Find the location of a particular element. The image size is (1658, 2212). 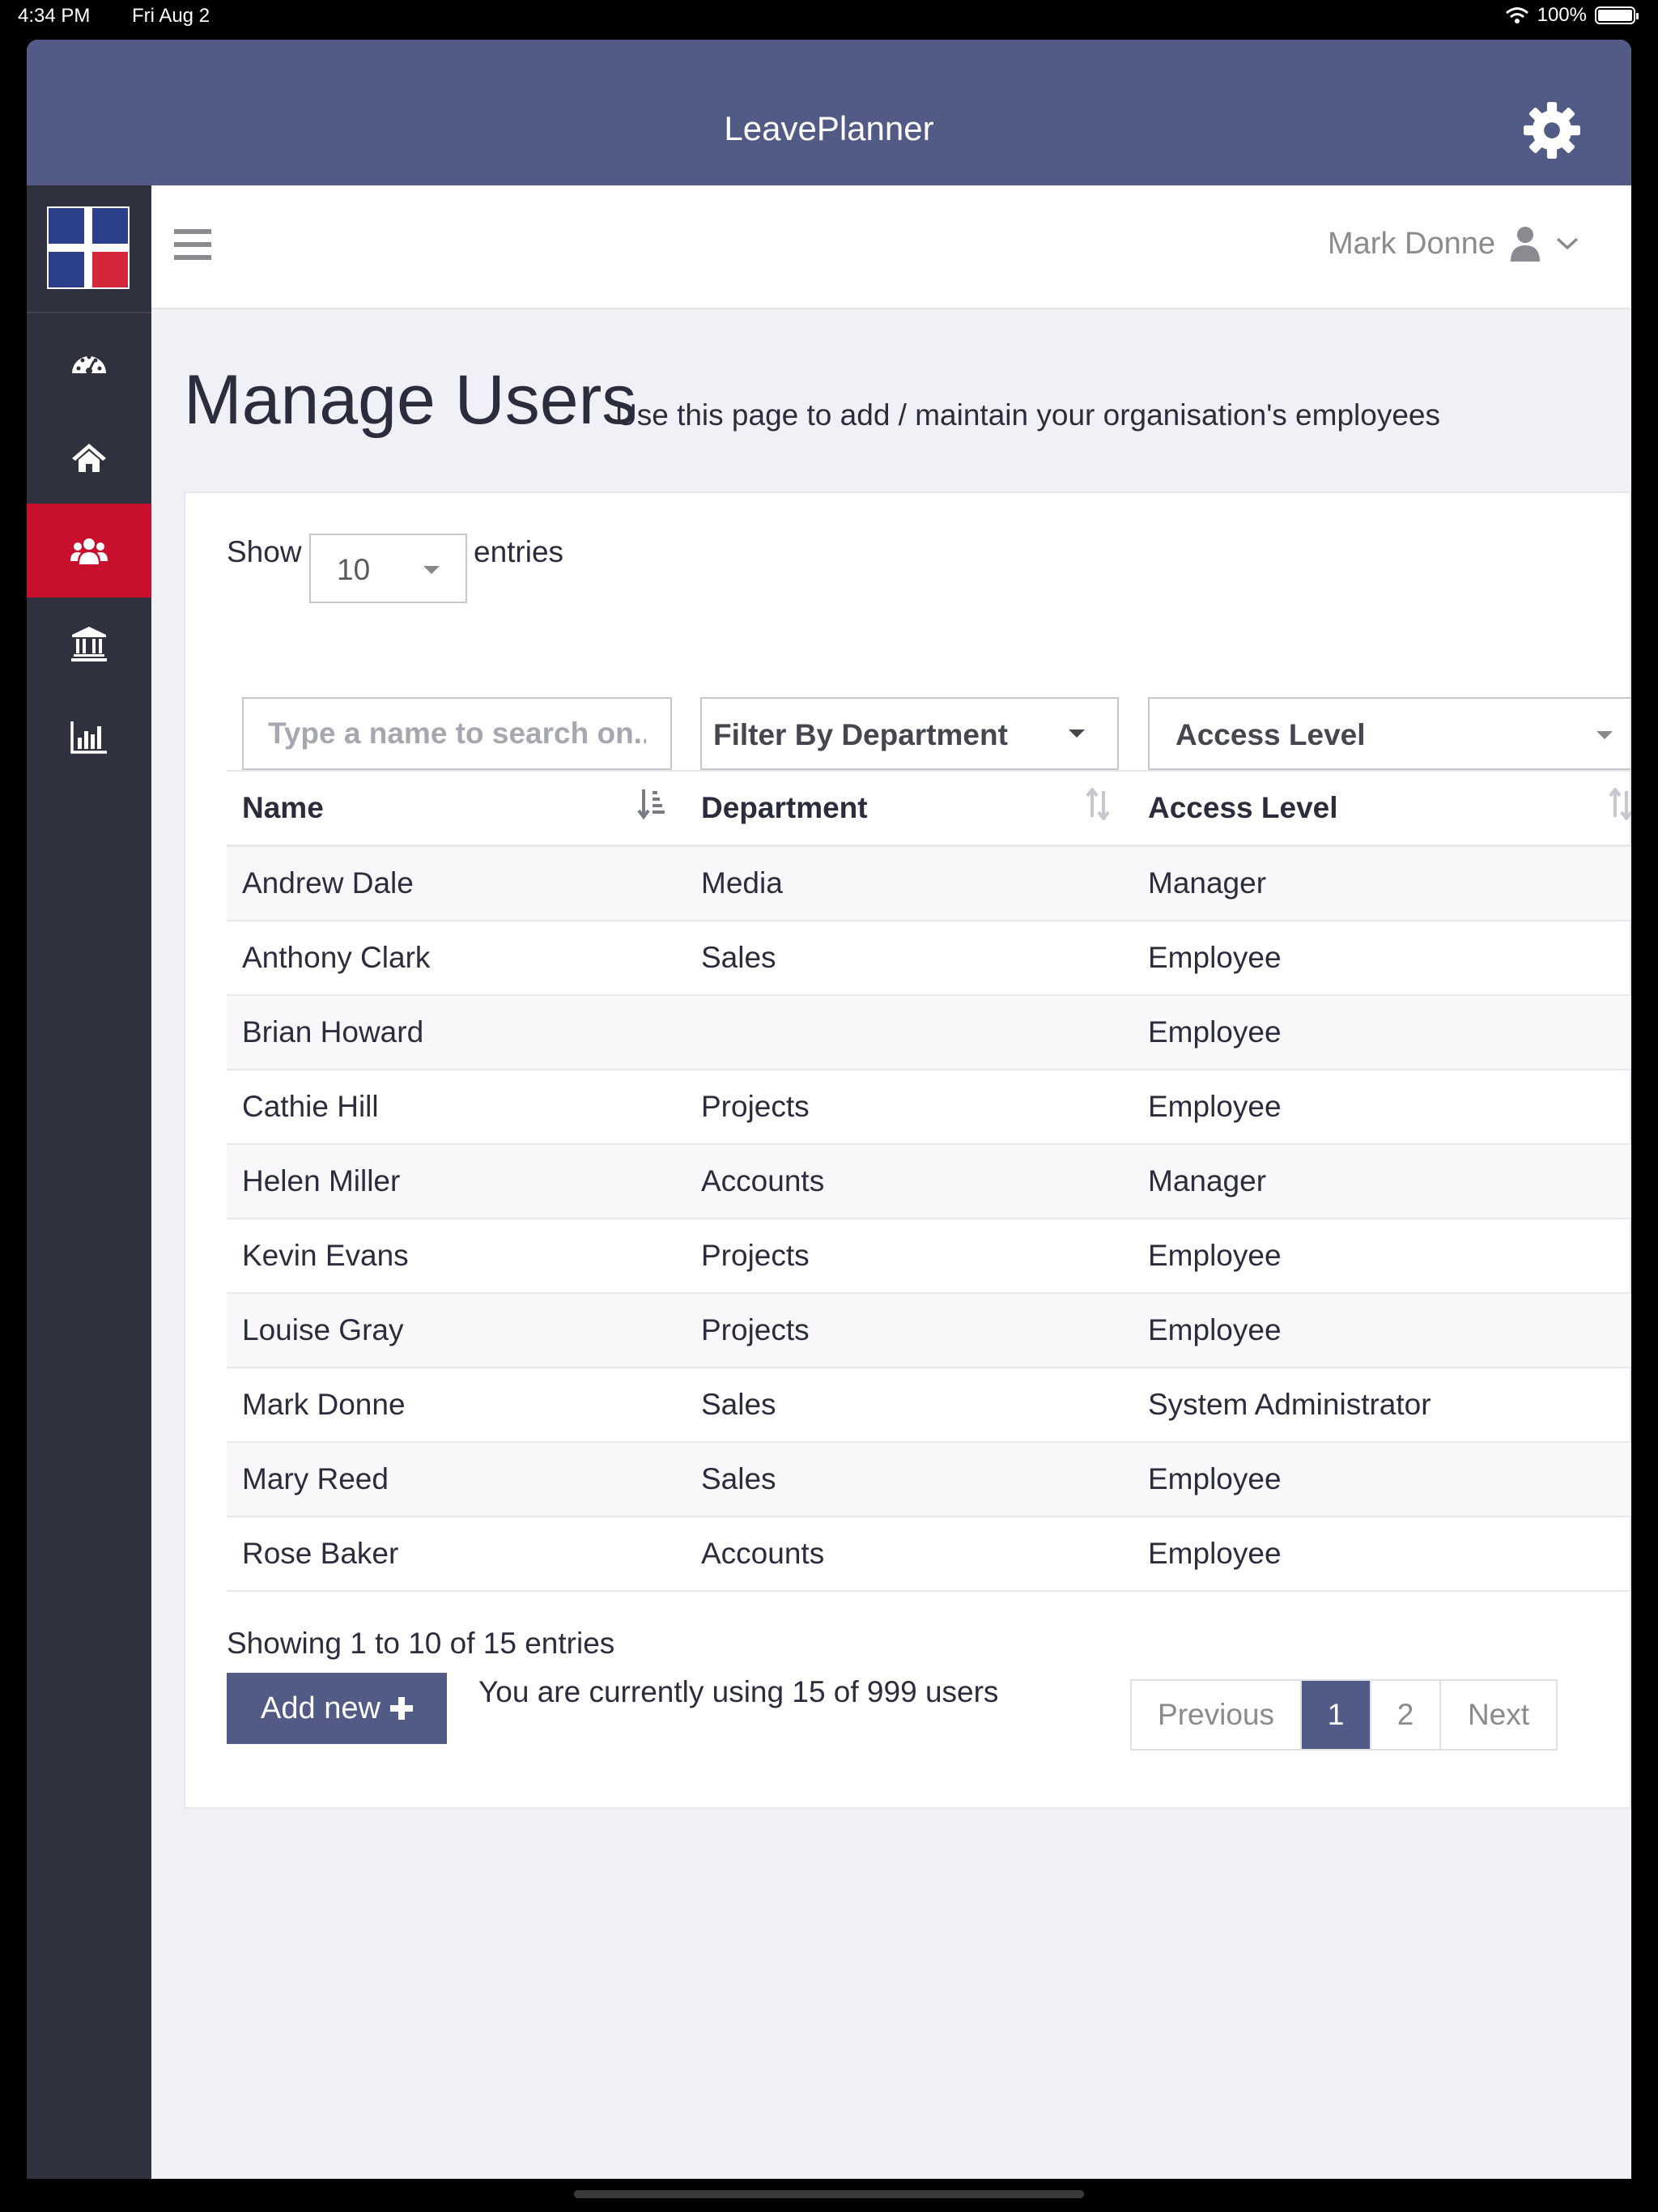

table-header: Name Department Access Level is located at coordinates (929, 808).